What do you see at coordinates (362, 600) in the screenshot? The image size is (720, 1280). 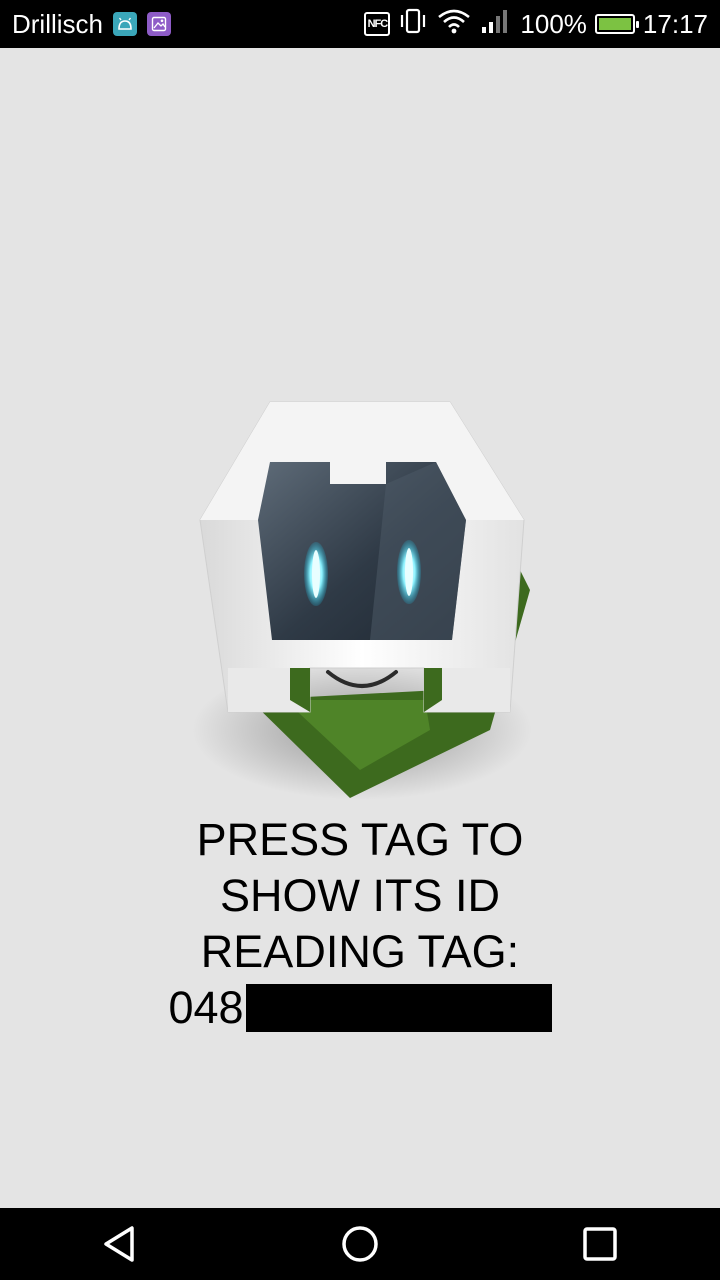 I see `cordova-logo` at bounding box center [362, 600].